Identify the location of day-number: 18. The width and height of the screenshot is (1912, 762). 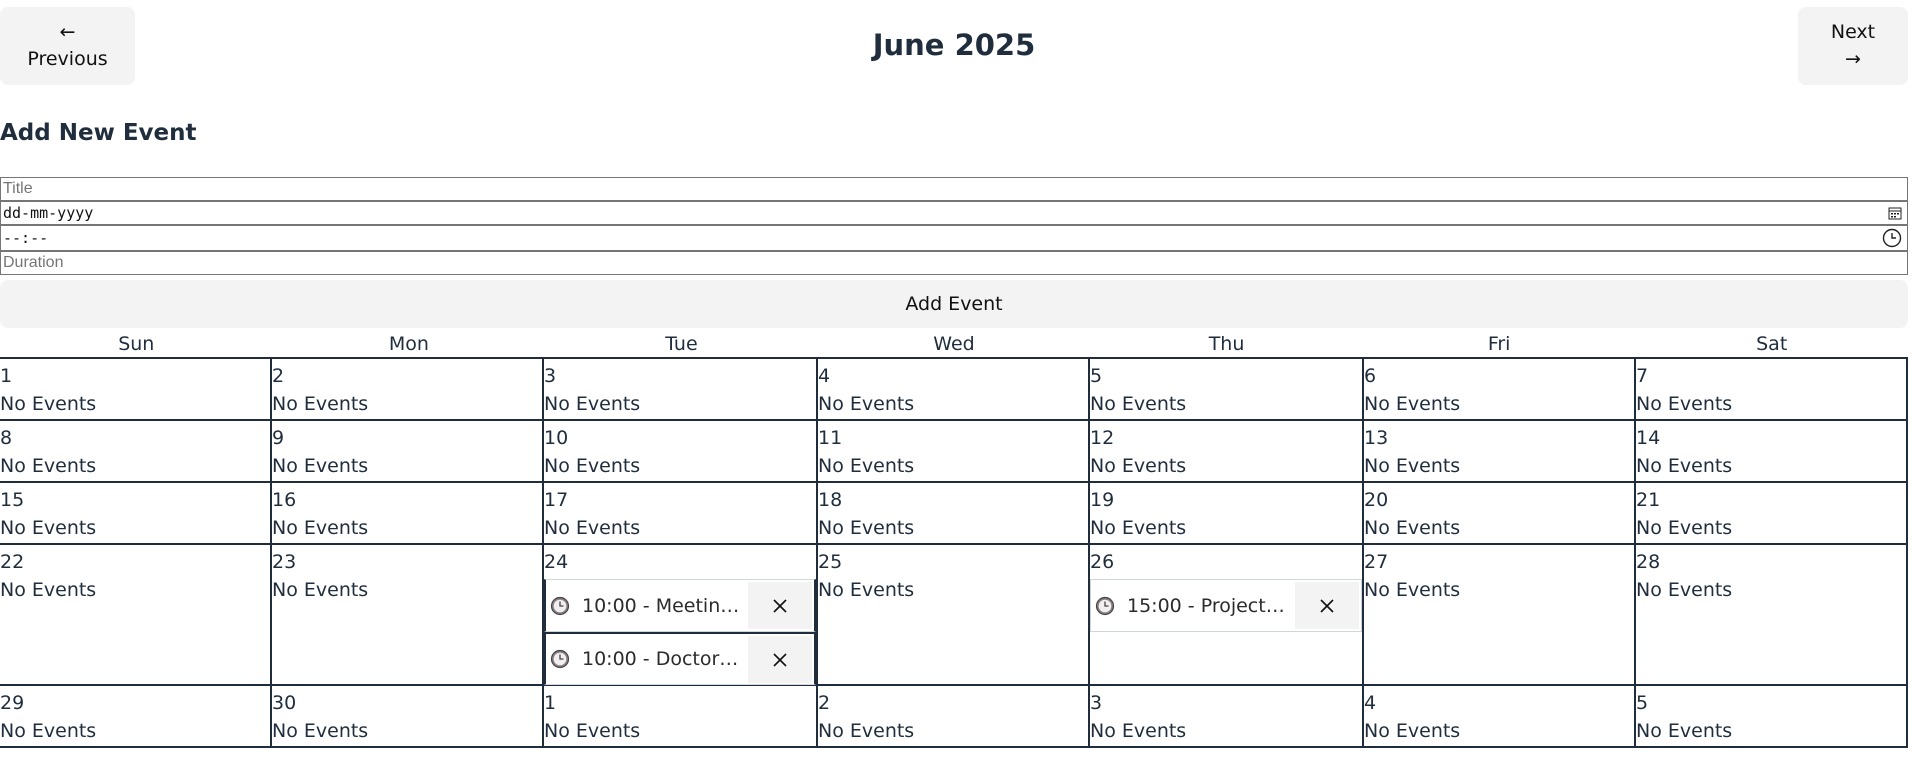
(830, 500).